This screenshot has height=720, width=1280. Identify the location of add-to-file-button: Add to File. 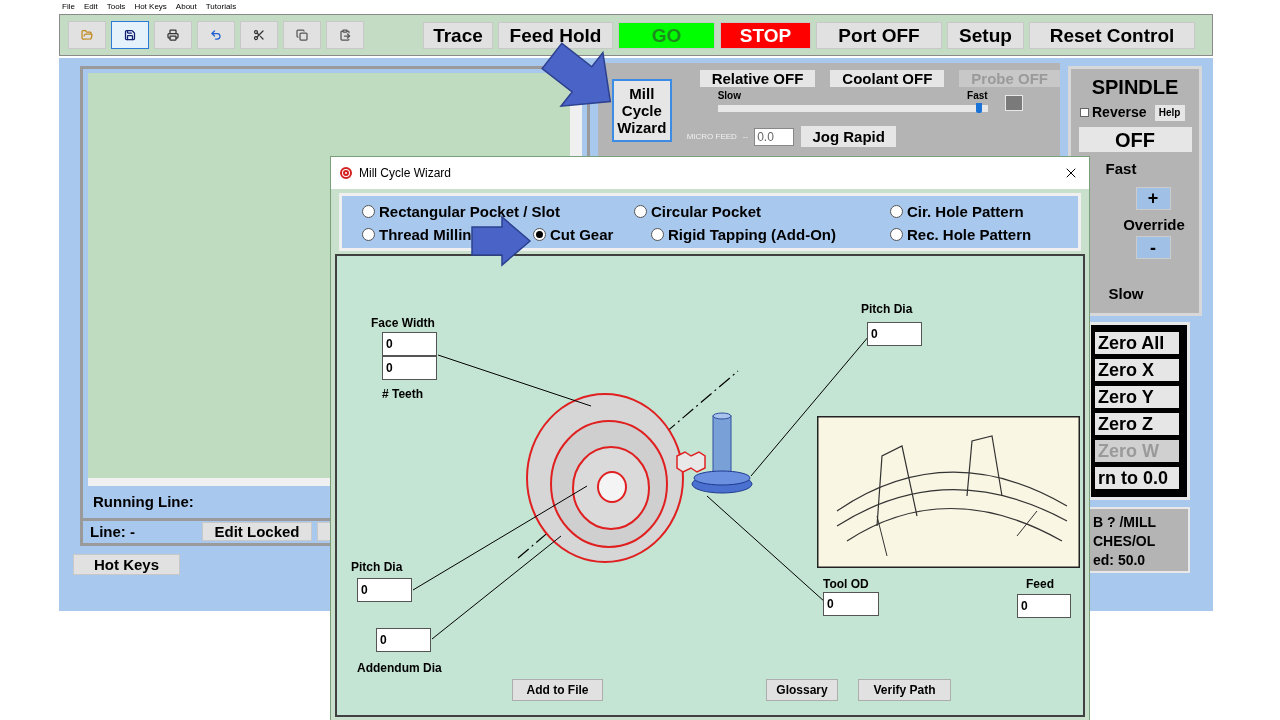
(557, 690).